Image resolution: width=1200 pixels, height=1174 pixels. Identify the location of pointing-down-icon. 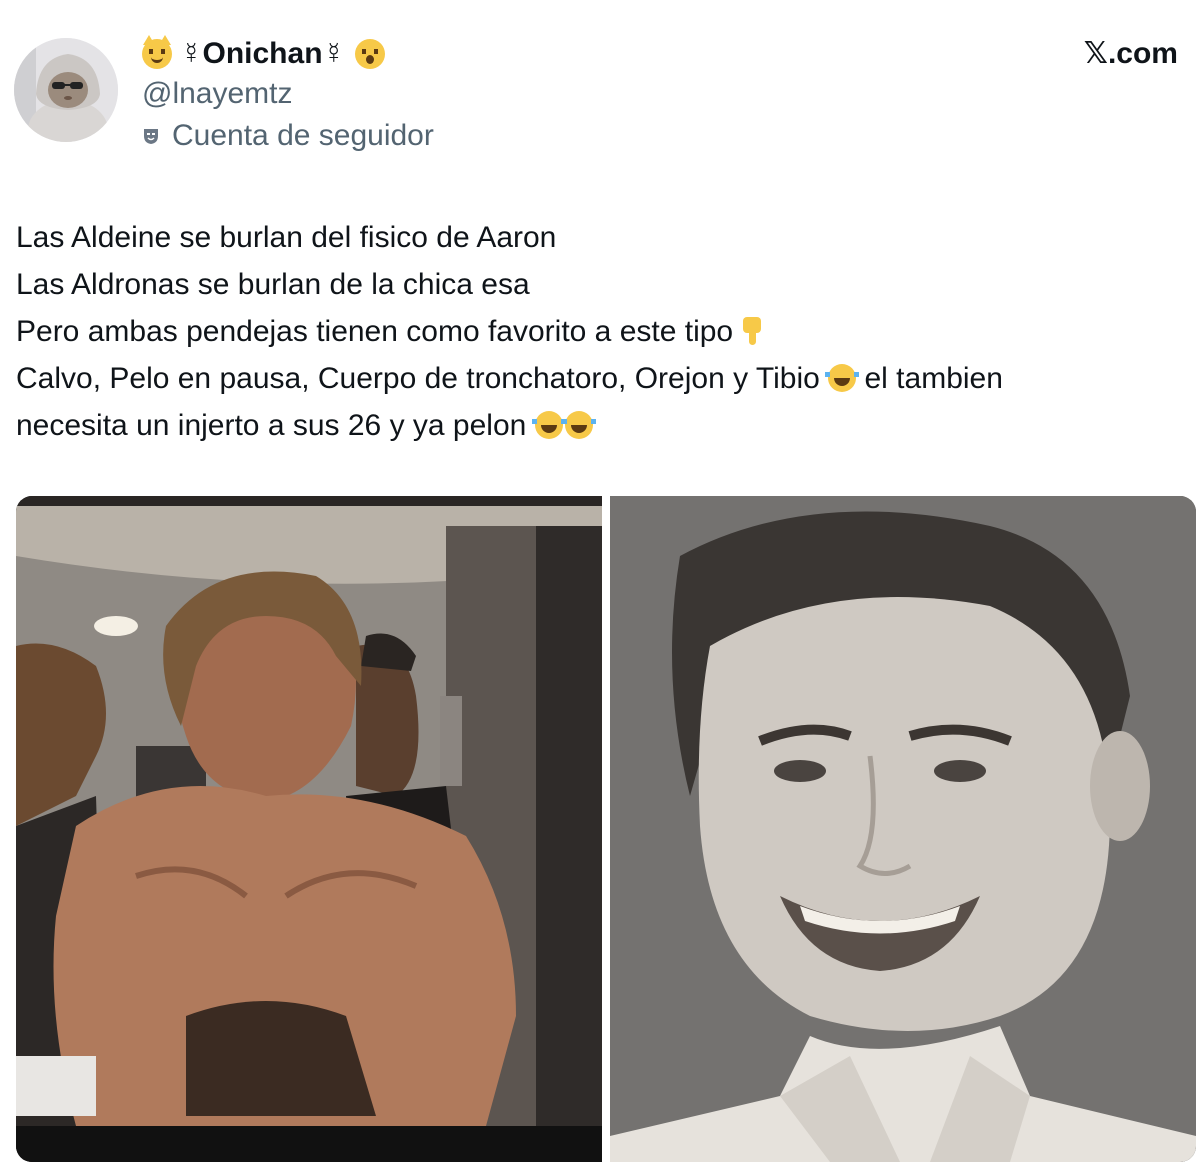
(752, 331).